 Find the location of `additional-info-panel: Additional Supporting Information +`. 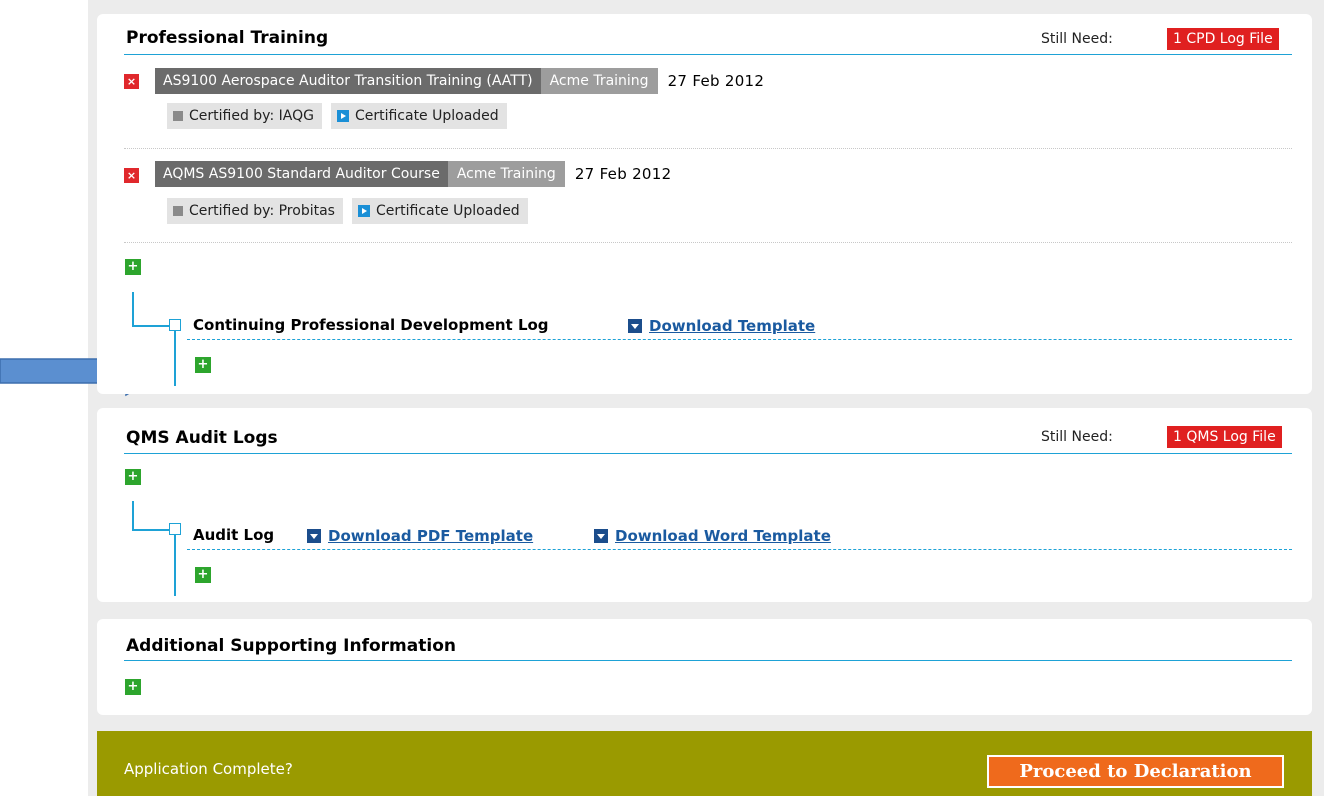

additional-info-panel: Additional Supporting Information + is located at coordinates (704, 667).